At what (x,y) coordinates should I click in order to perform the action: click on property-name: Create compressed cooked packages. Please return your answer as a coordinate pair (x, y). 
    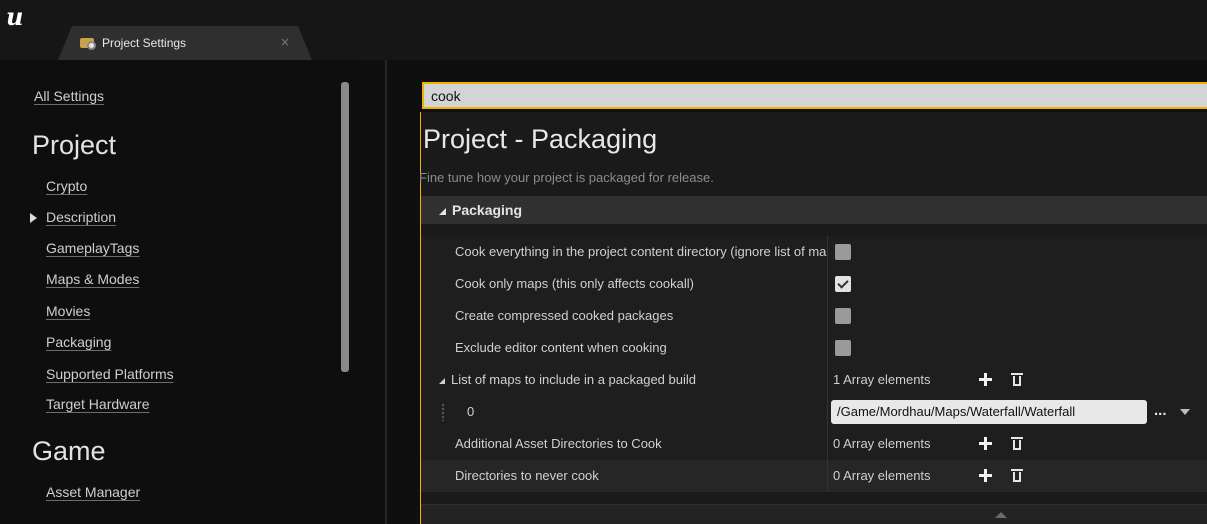
    Looking at the image, I should click on (564, 315).